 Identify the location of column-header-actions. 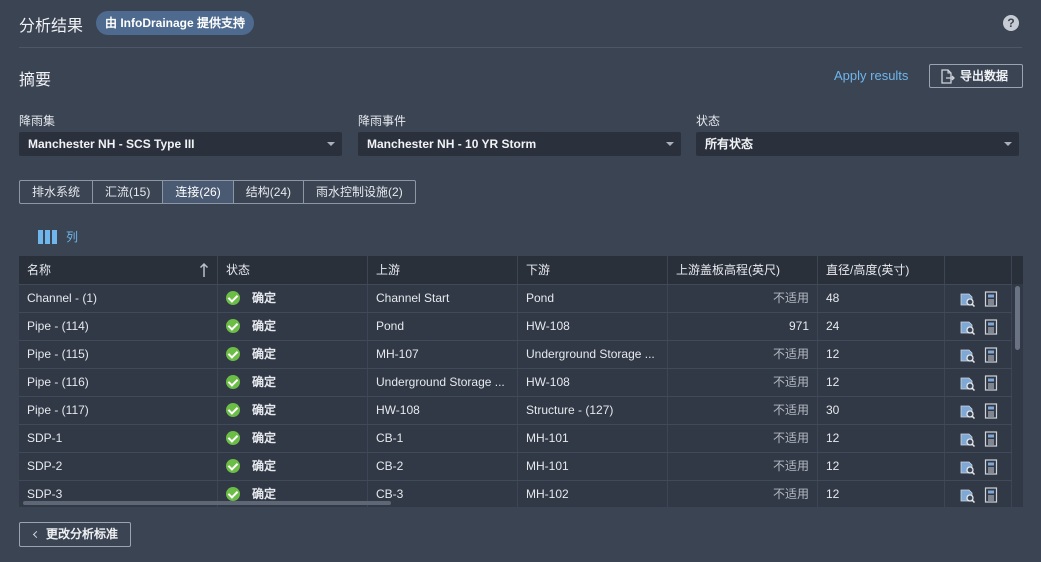
(978, 270).